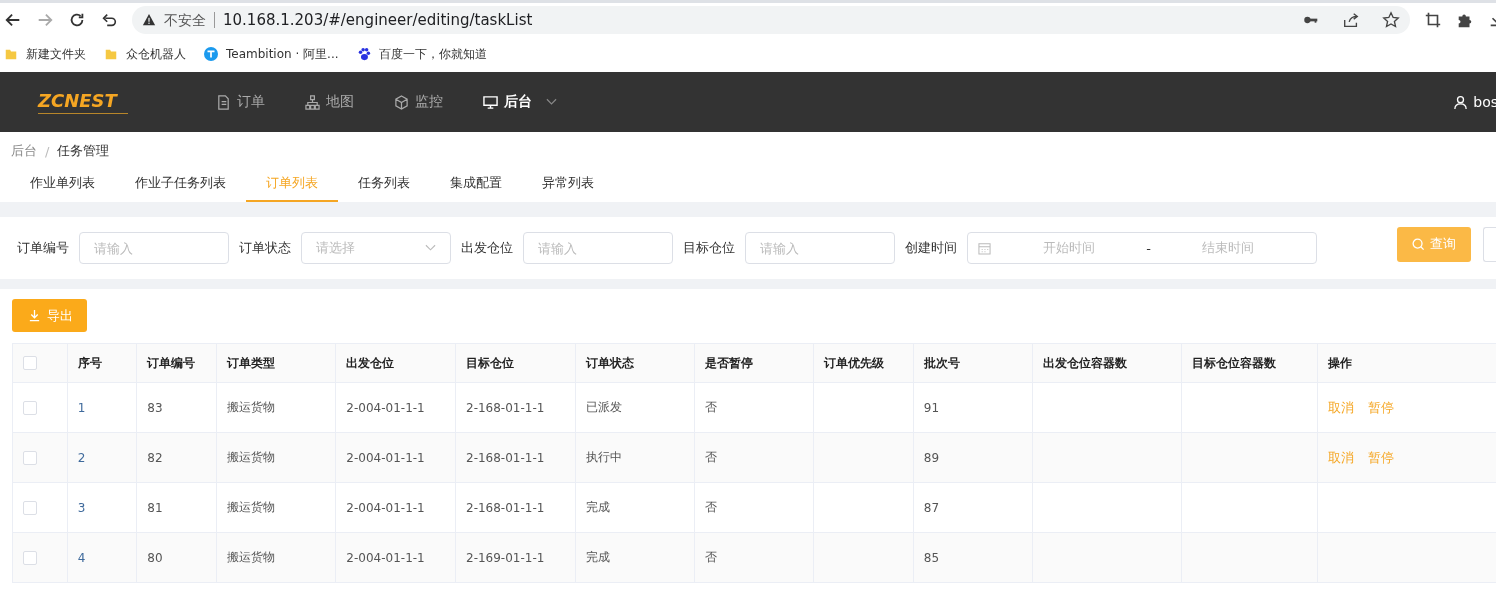 This screenshot has width=1496, height=600. What do you see at coordinates (1391, 19) in the screenshot?
I see `star-icon` at bounding box center [1391, 19].